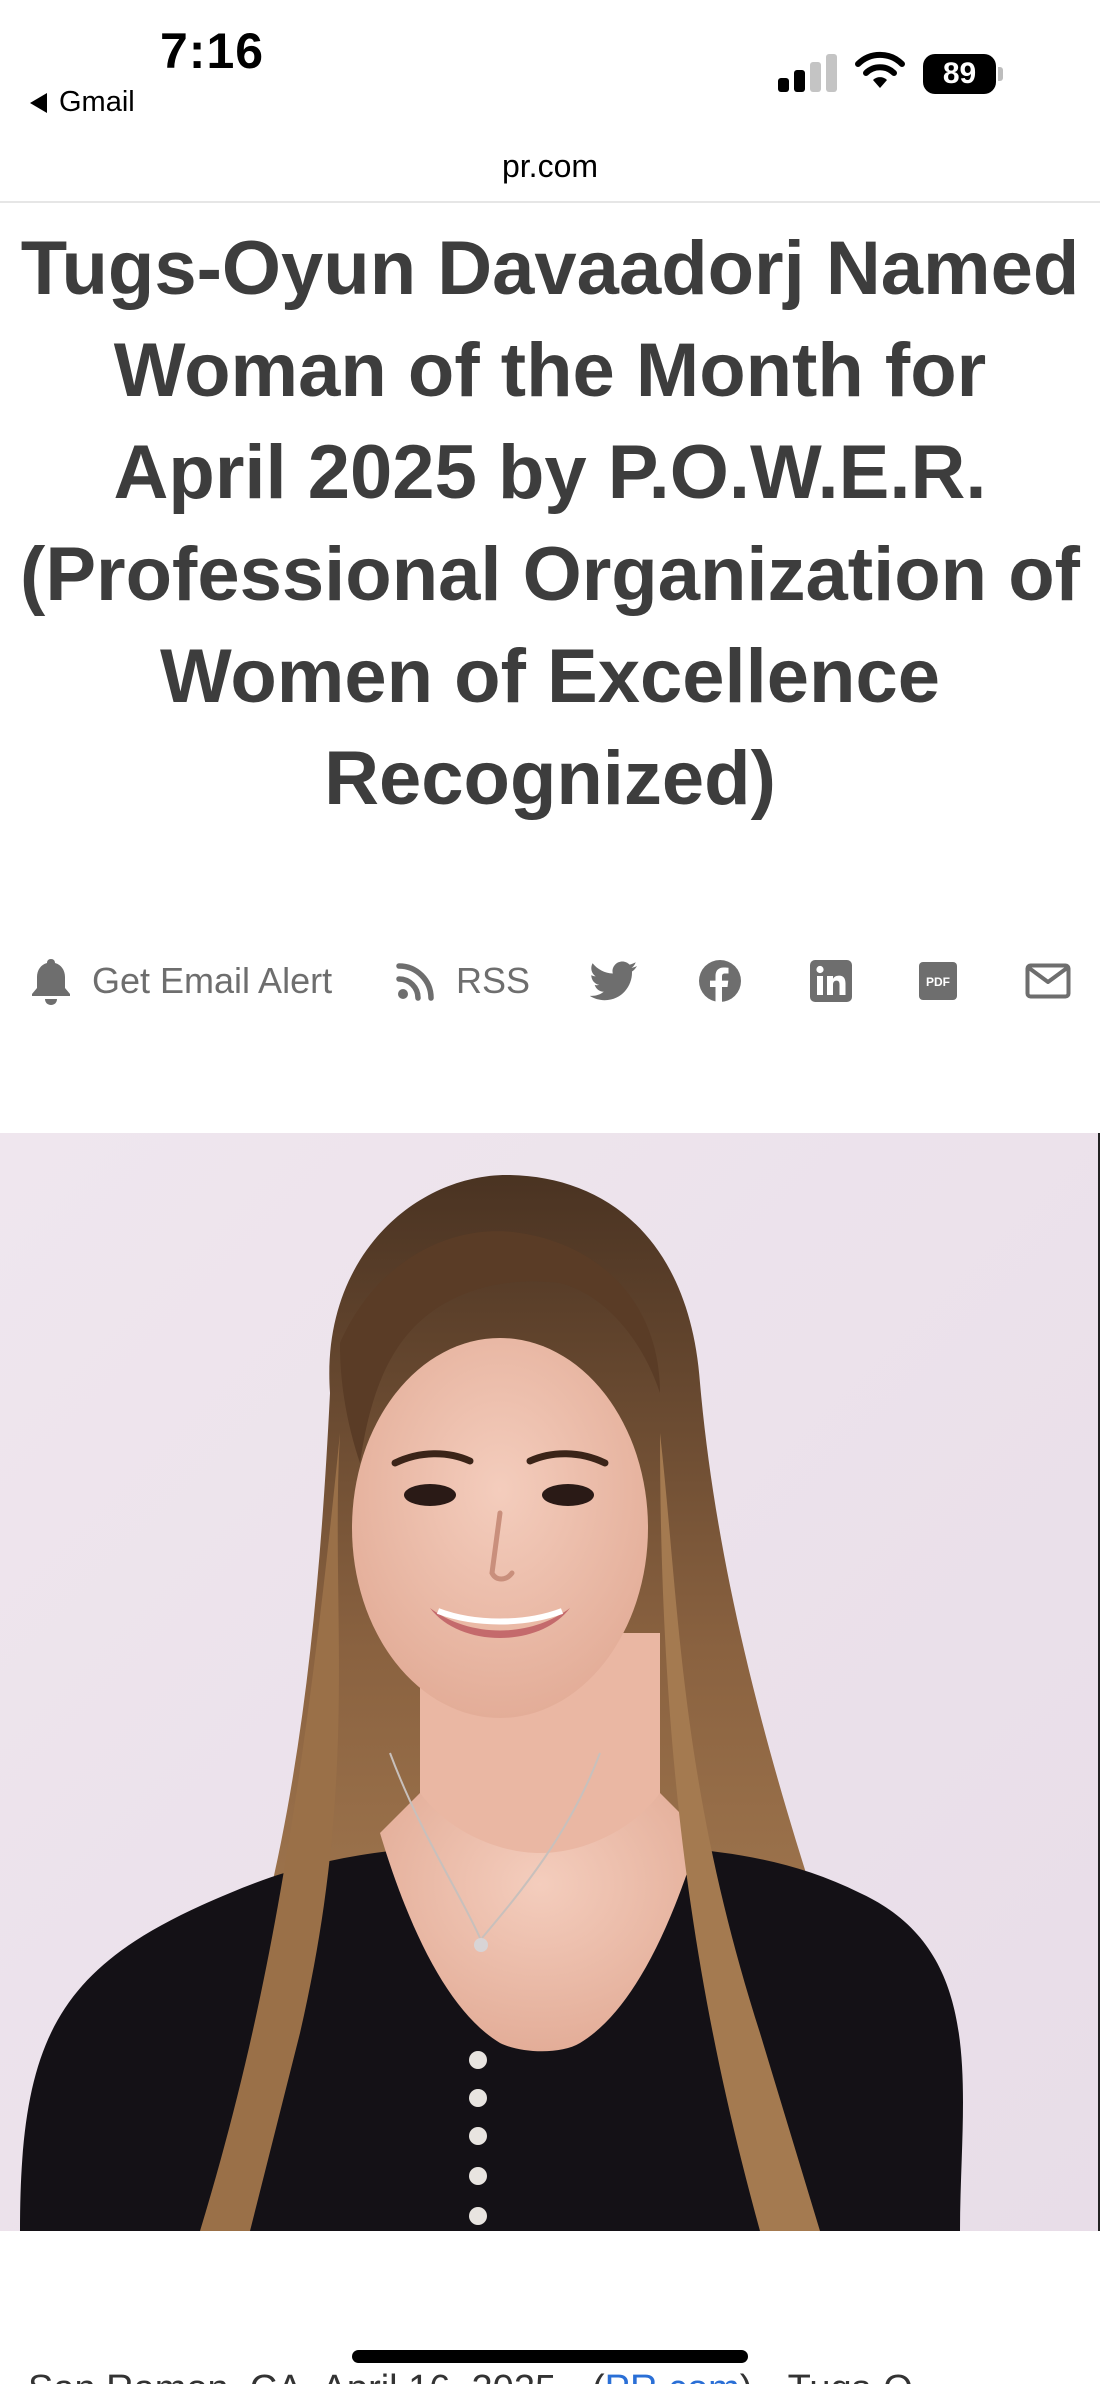 The width and height of the screenshot is (1100, 2384). I want to click on linkedin-share-button, so click(831, 981).